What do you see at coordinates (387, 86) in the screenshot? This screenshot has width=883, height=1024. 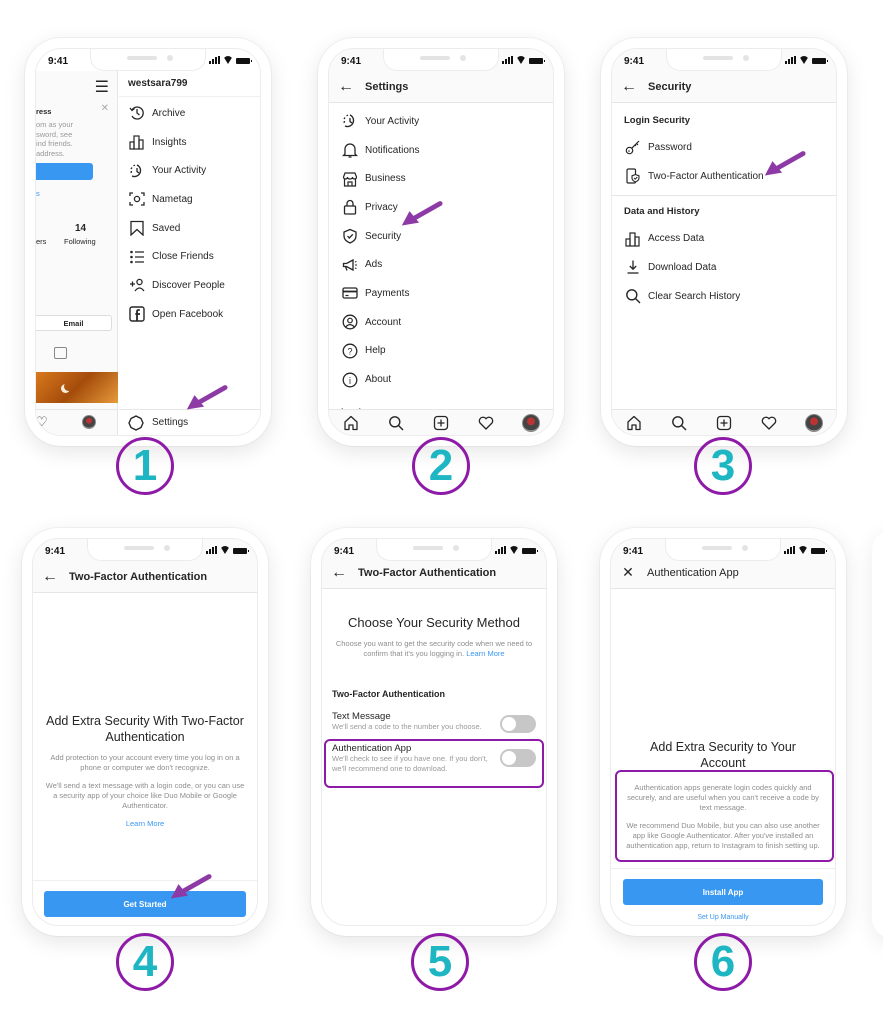 I see `page-title: Settings` at bounding box center [387, 86].